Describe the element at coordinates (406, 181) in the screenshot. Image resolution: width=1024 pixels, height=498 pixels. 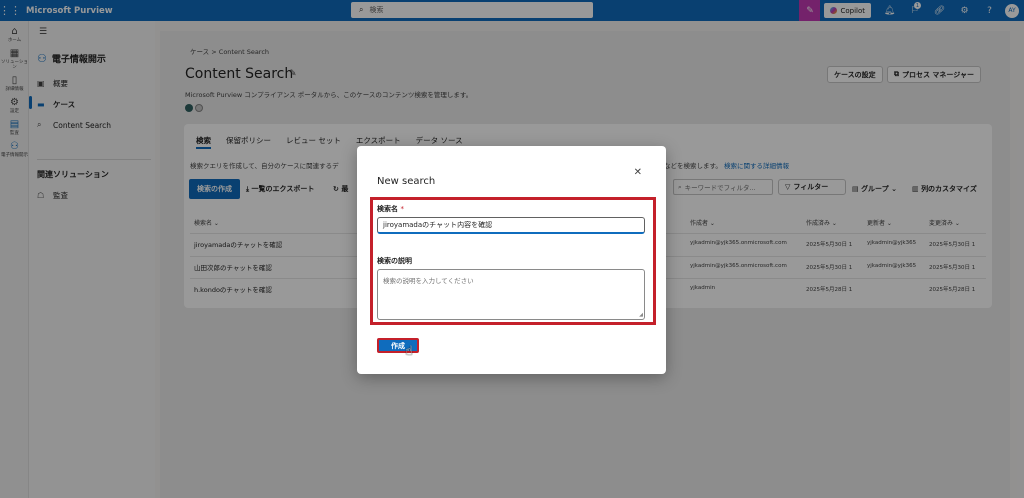
I see `dialog-title: New search` at that location.